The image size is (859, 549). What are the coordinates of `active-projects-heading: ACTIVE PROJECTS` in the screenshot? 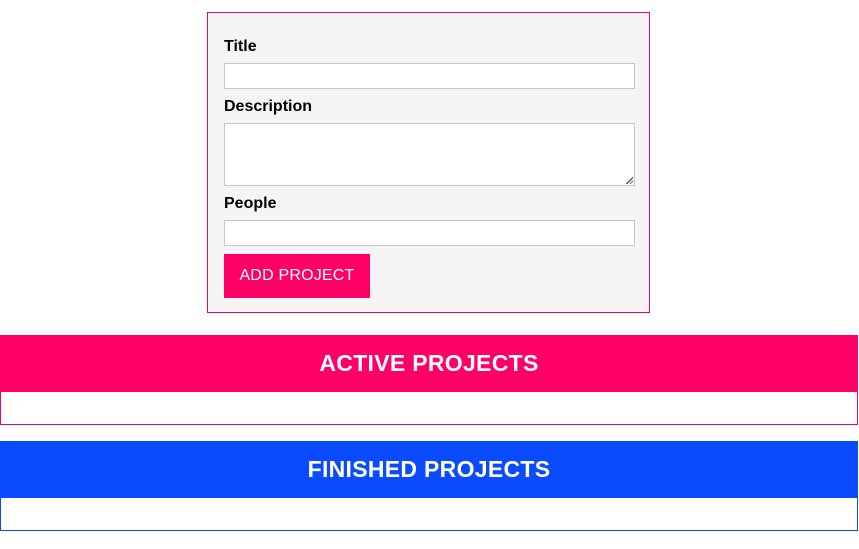 It's located at (429, 363).